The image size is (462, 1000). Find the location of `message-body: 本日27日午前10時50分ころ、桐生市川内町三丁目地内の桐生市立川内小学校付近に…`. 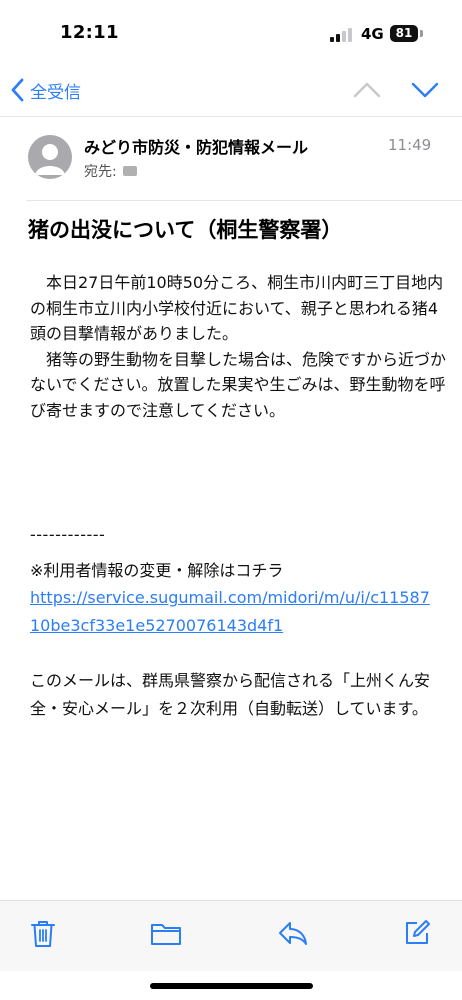

message-body: 本日27日午前10時50分ころ、桐生市川内町三丁目地内の桐生市立川内小学校付近に… is located at coordinates (240, 346).